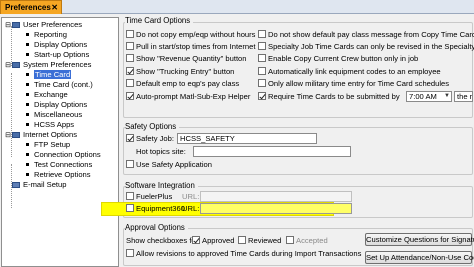 This screenshot has height=267, width=474. I want to click on fuelerplus-url-input, so click(276, 196).